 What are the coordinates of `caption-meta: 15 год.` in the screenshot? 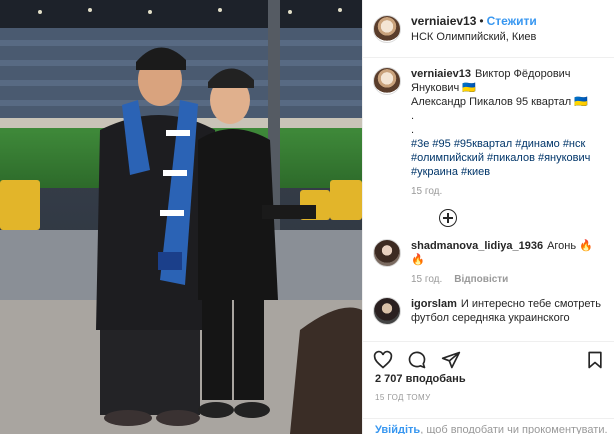 It's located at (508, 192).